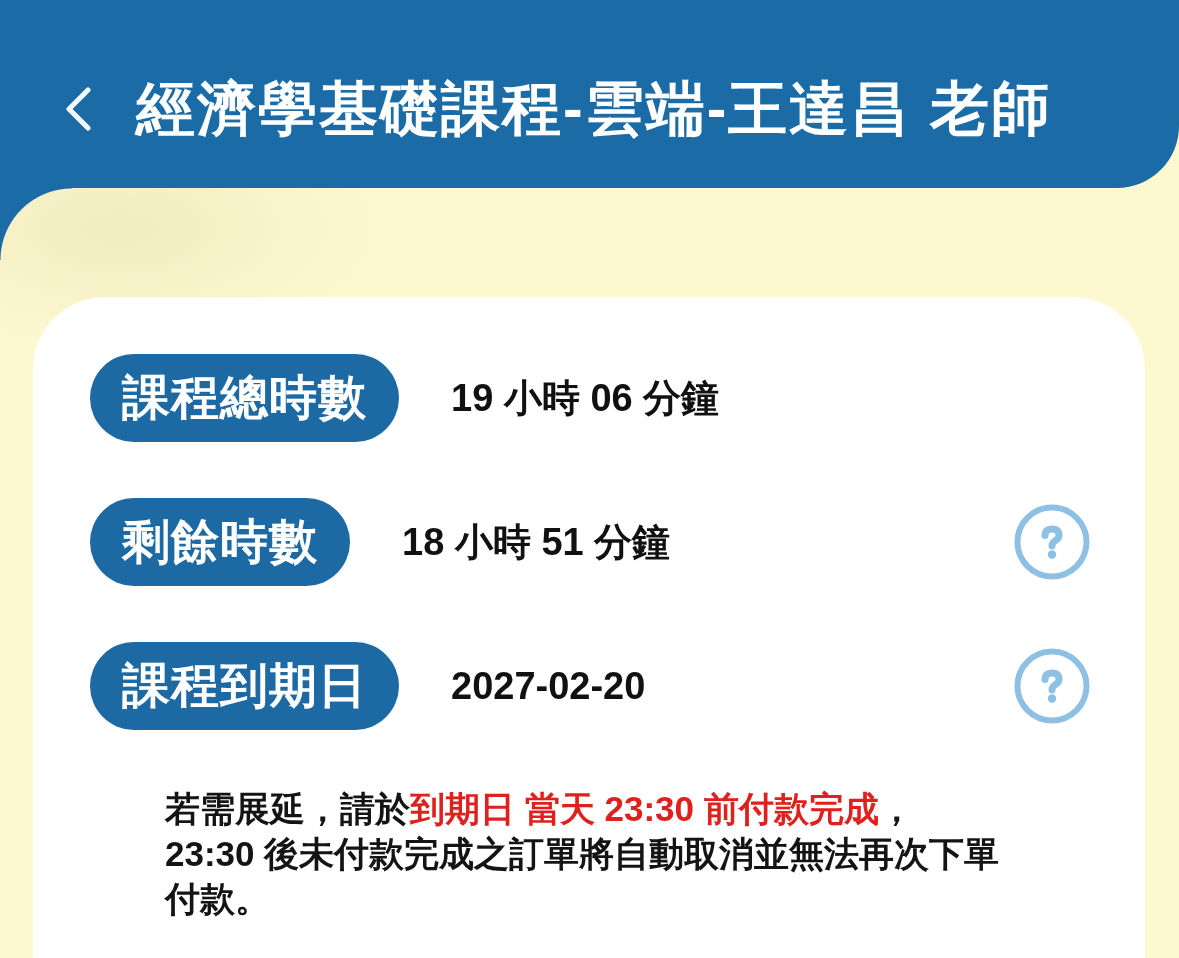  What do you see at coordinates (244, 686) in the screenshot?
I see `field-label: 課程到期日` at bounding box center [244, 686].